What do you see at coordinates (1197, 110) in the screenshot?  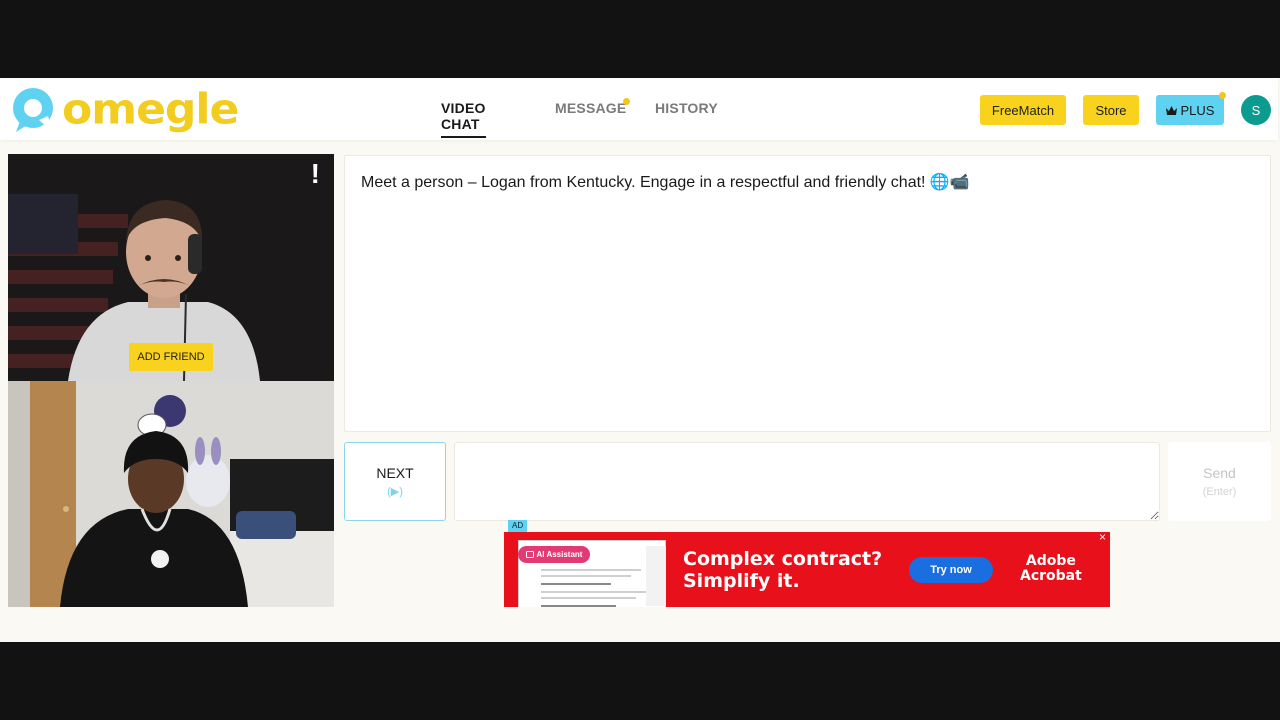 I see `plus-label: PLUS` at bounding box center [1197, 110].